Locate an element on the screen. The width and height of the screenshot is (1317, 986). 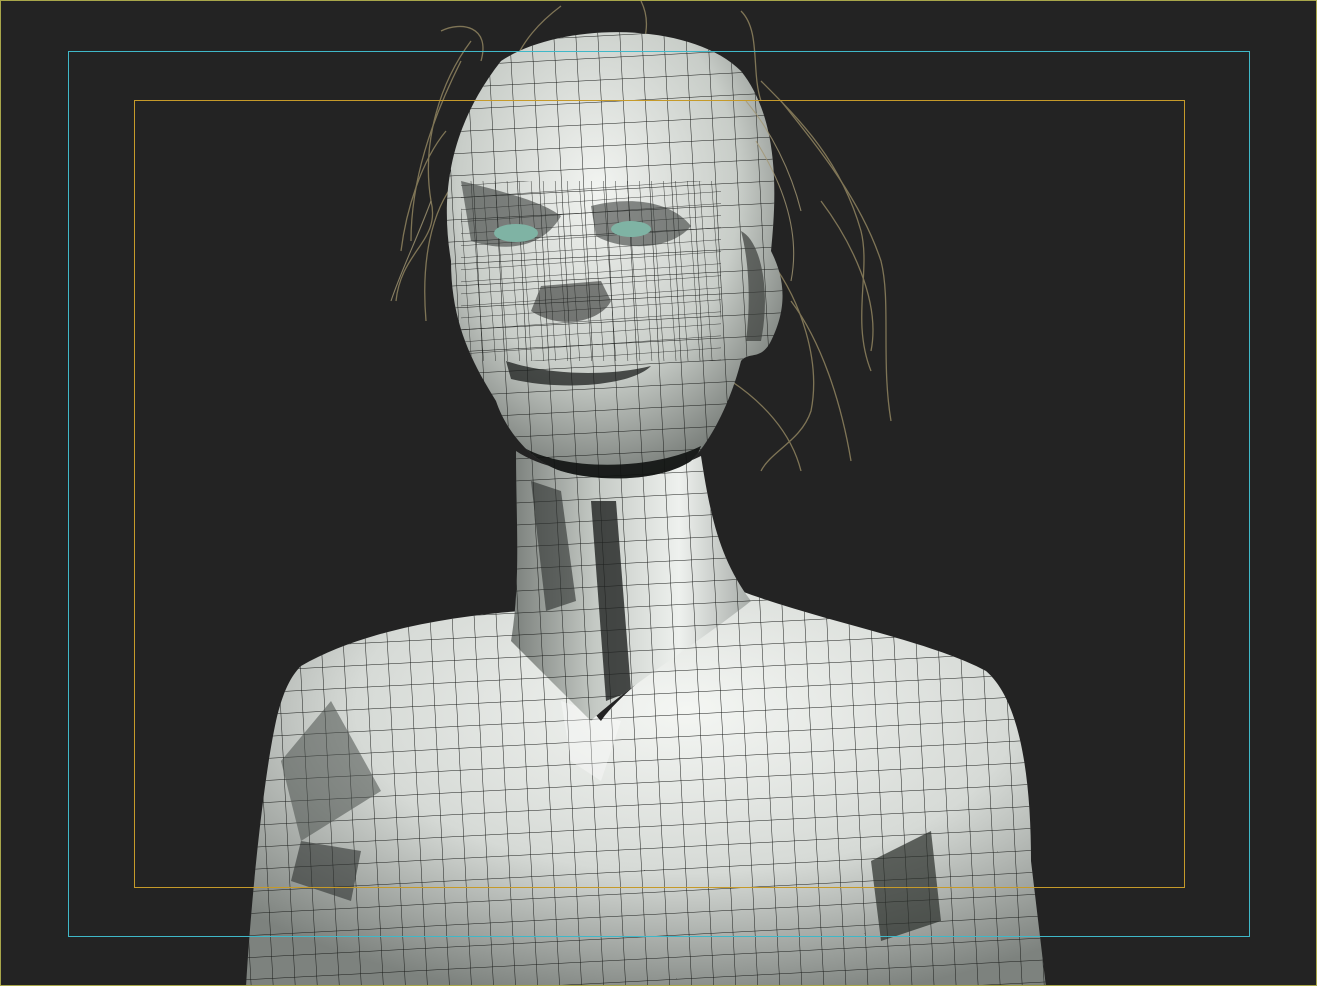
head-mesh is located at coordinates (614, 255).